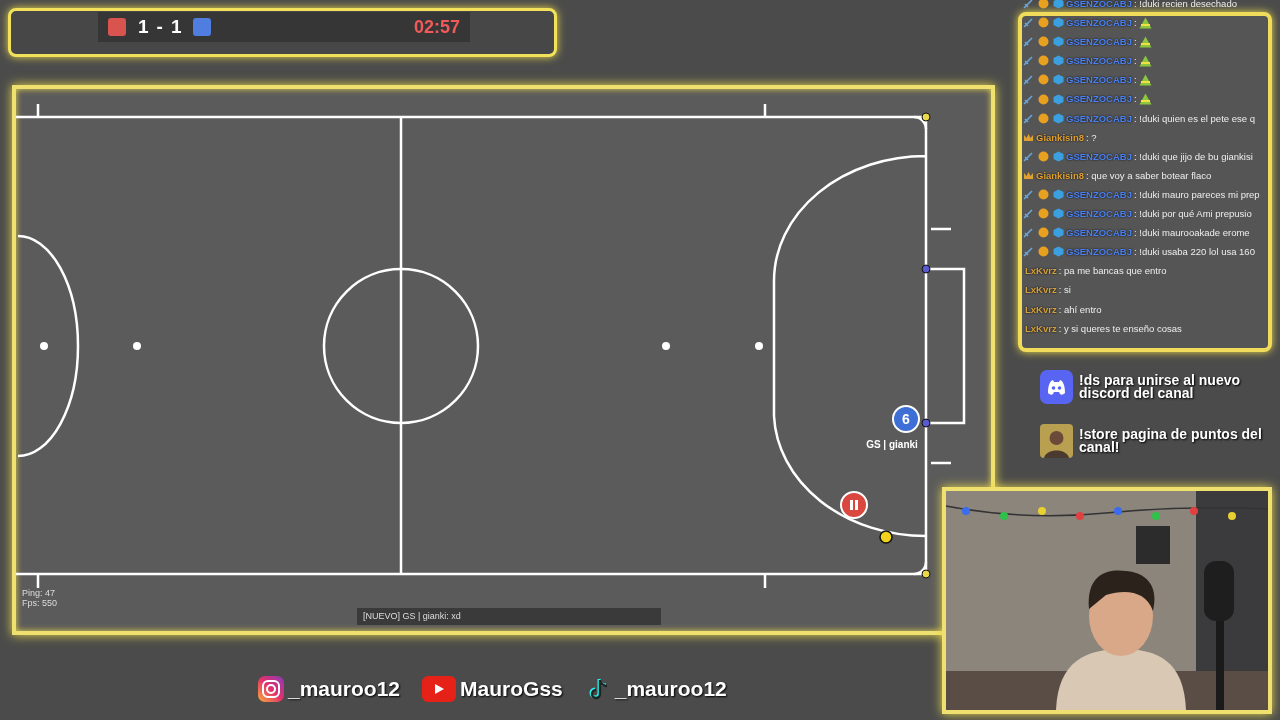 The width and height of the screenshot is (1280, 720). What do you see at coordinates (1185, 5) in the screenshot?
I see `chat-message: : !duki recien desechado` at bounding box center [1185, 5].